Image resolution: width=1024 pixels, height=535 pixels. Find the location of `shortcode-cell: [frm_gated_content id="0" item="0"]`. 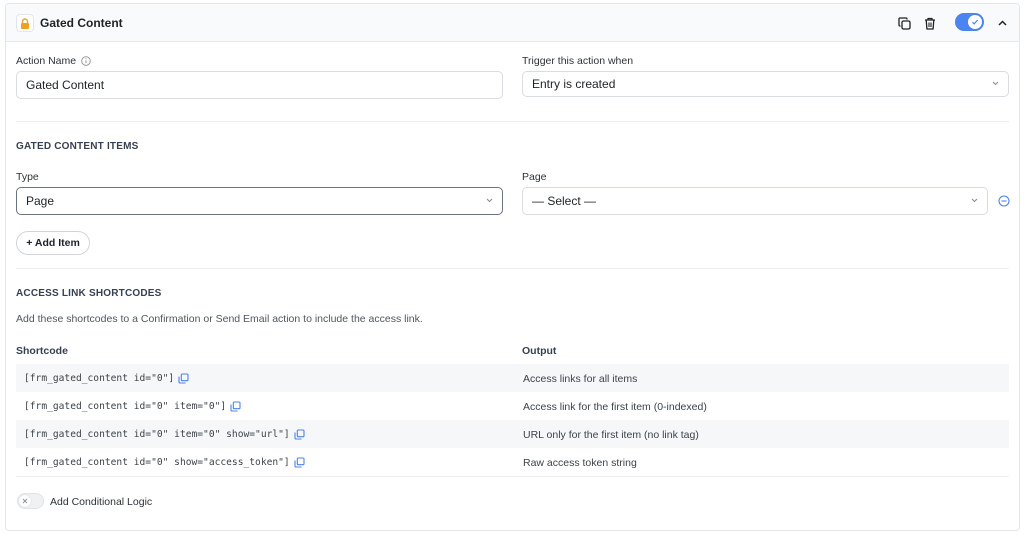

shortcode-cell: [frm_gated_content id="0" item="0"] is located at coordinates (132, 406).